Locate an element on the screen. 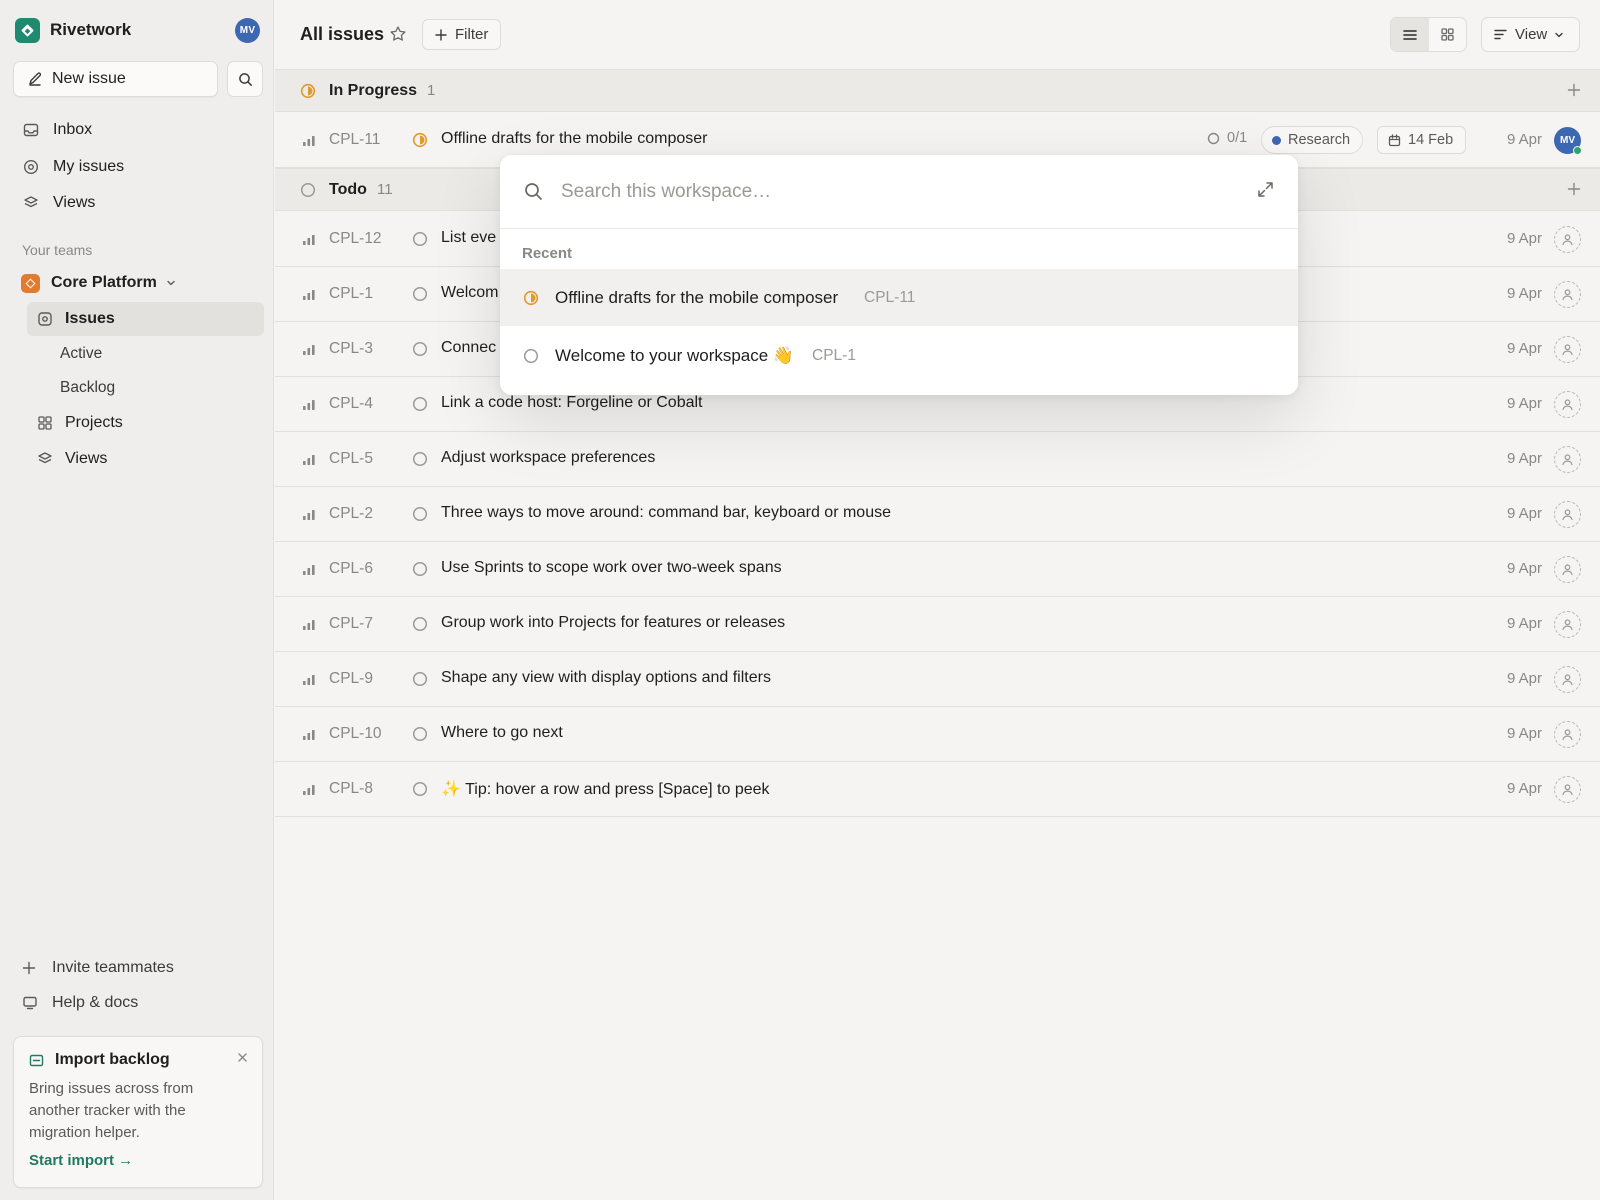 The height and width of the screenshot is (1200, 1600). star-icon is located at coordinates (398, 36).